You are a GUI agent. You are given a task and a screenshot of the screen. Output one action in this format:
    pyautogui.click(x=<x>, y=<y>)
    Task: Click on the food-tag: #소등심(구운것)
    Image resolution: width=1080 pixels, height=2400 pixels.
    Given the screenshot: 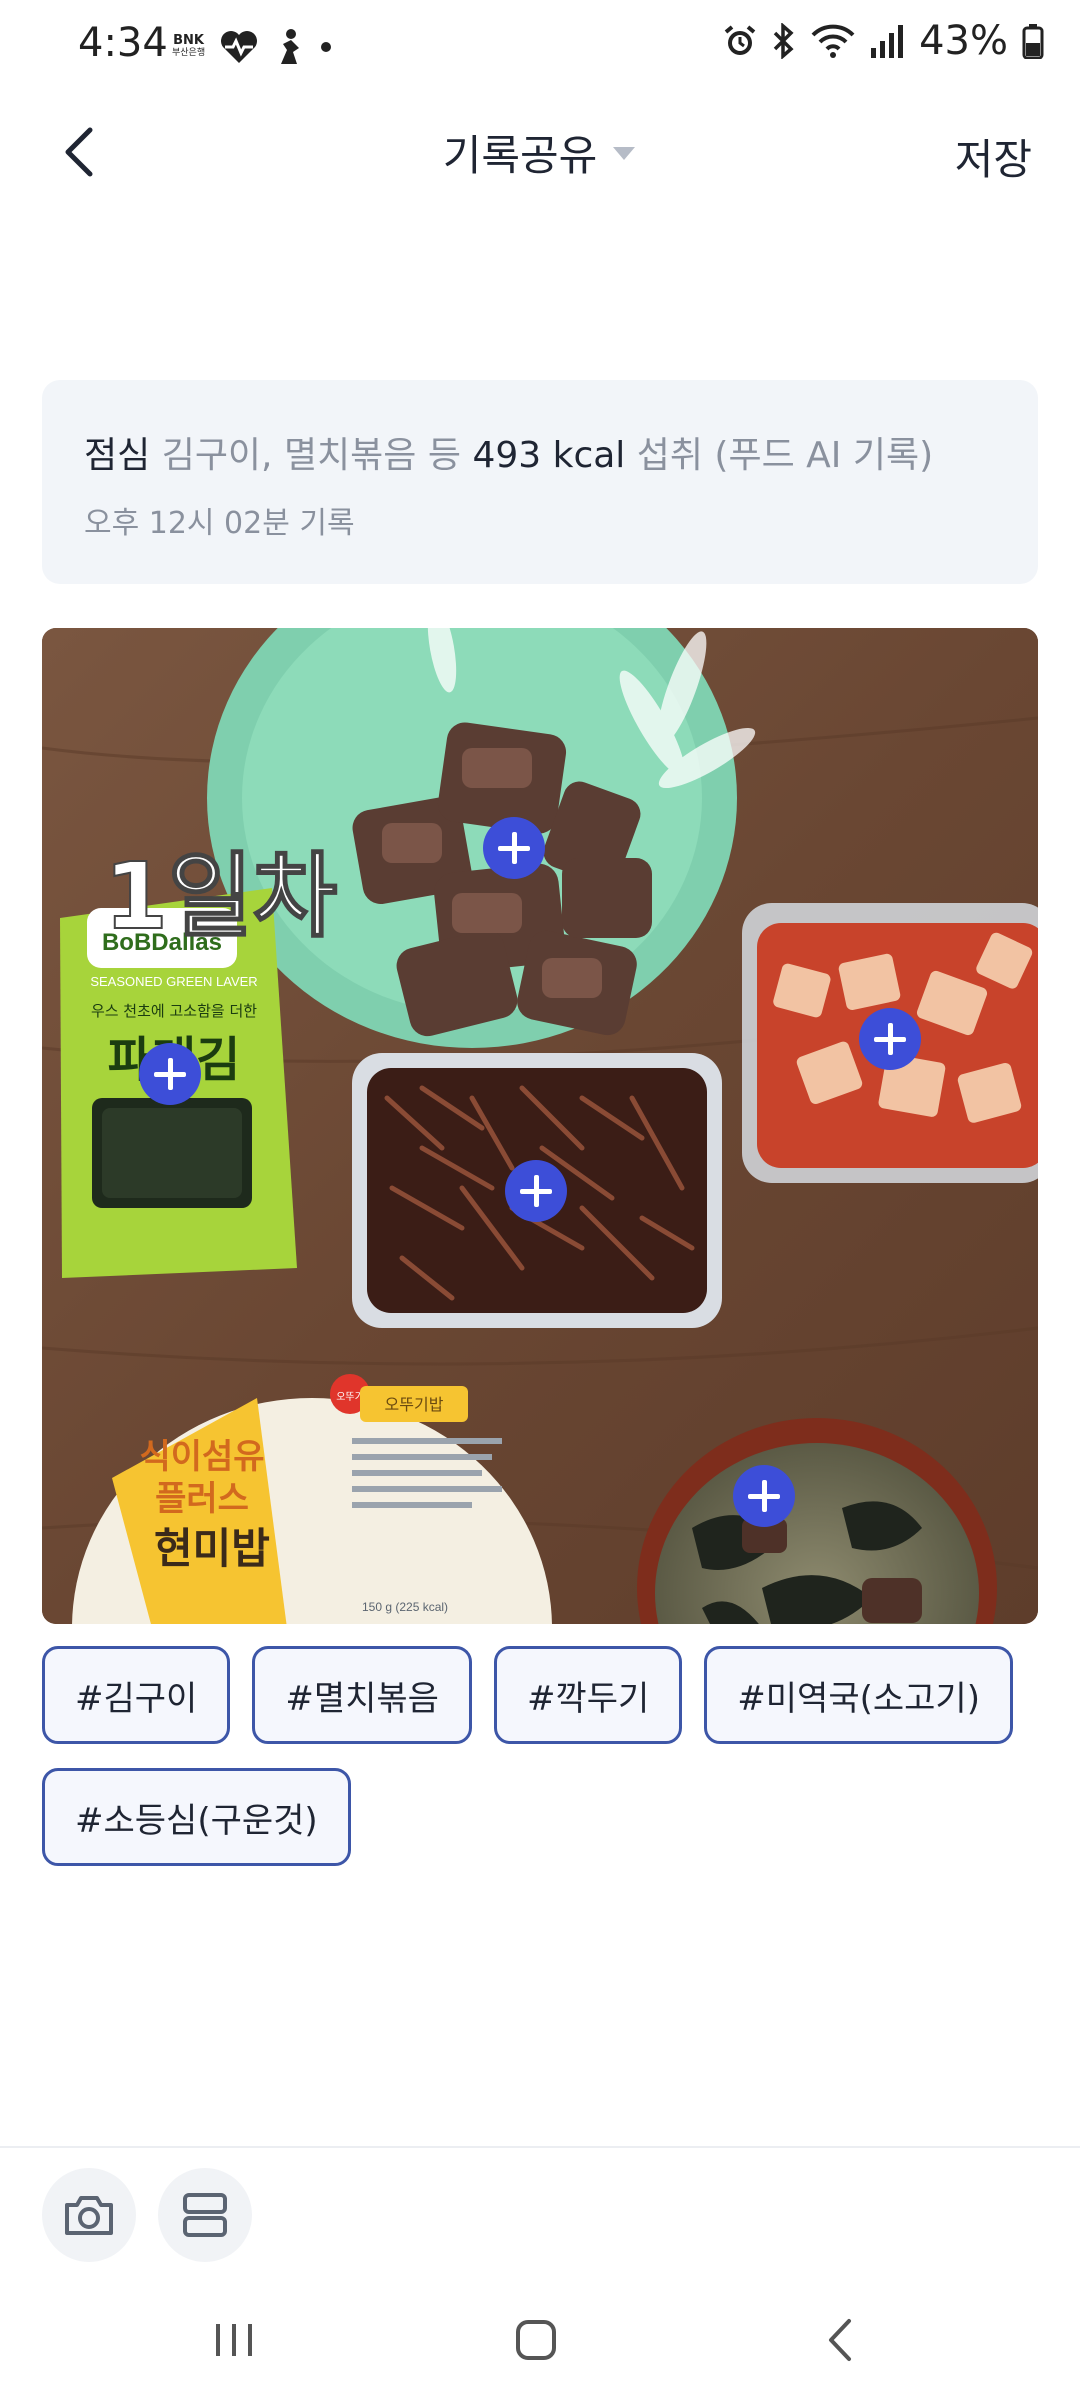 What is the action you would take?
    pyautogui.click(x=196, y=1817)
    